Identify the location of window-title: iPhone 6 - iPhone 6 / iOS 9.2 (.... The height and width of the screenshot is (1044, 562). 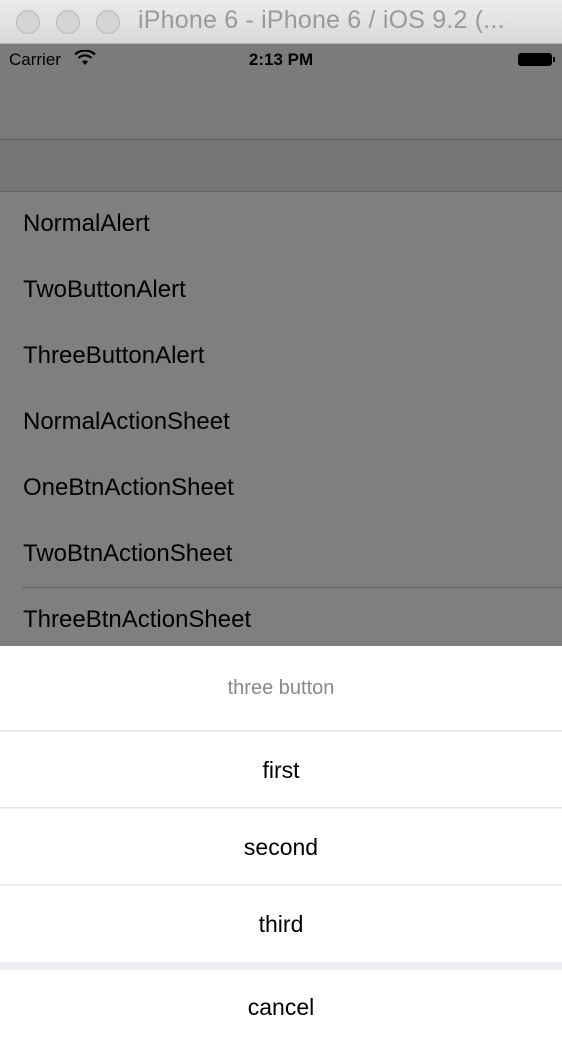
(321, 20).